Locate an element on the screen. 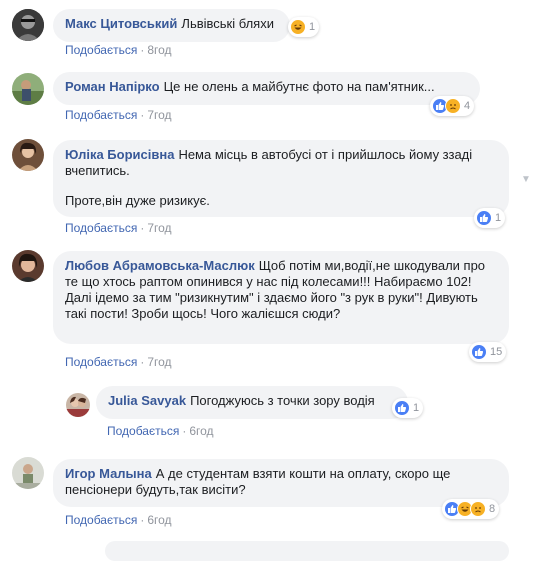  comment-bubble: Макс Цитовський Львівські бляхи is located at coordinates (171, 25).